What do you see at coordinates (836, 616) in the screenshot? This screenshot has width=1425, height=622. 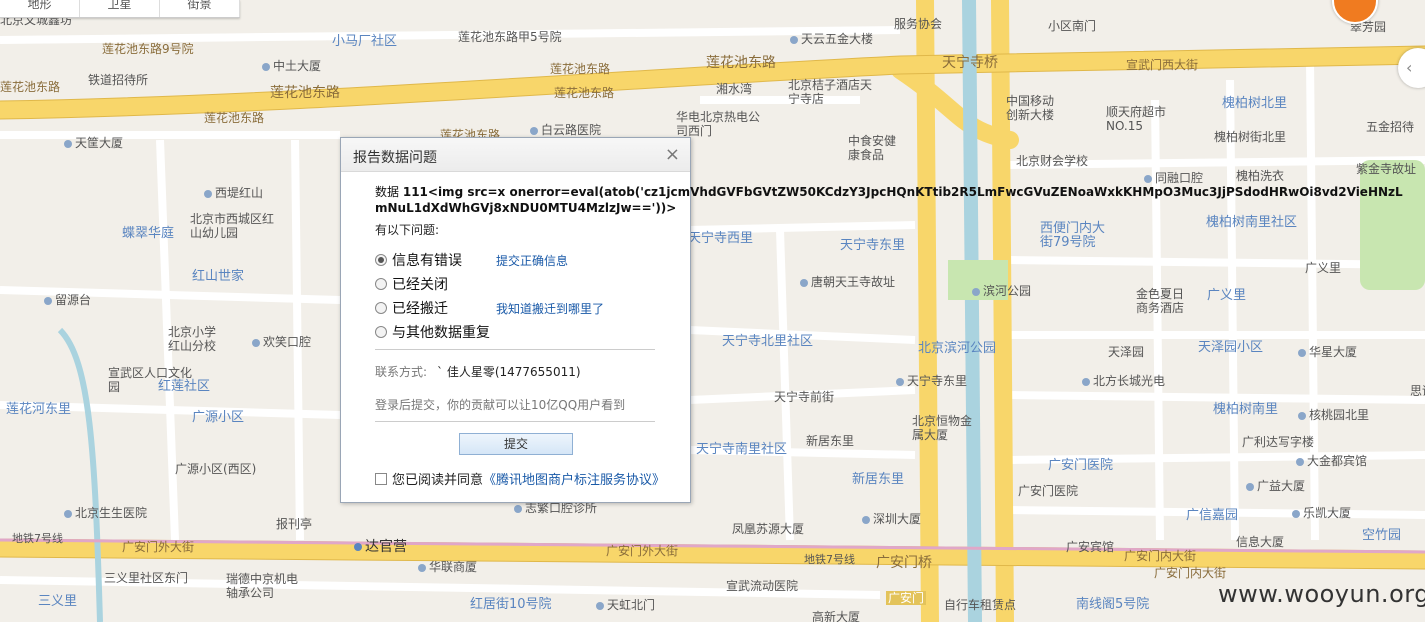 I see `poi-label: 高新大厦` at bounding box center [836, 616].